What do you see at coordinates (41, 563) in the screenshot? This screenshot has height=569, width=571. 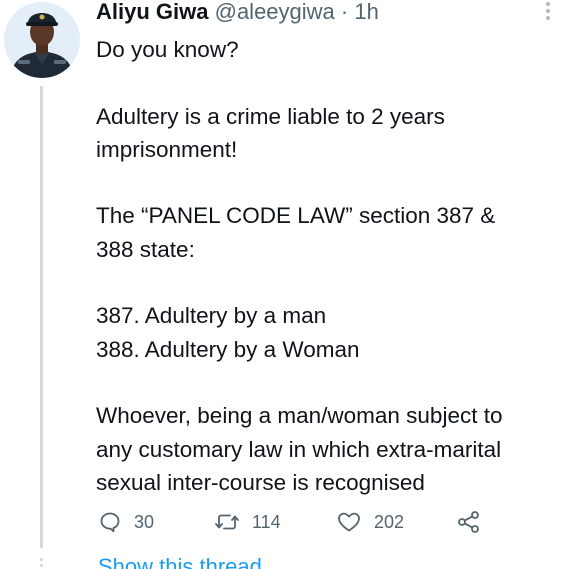 I see `thread-continuation-dots` at bounding box center [41, 563].